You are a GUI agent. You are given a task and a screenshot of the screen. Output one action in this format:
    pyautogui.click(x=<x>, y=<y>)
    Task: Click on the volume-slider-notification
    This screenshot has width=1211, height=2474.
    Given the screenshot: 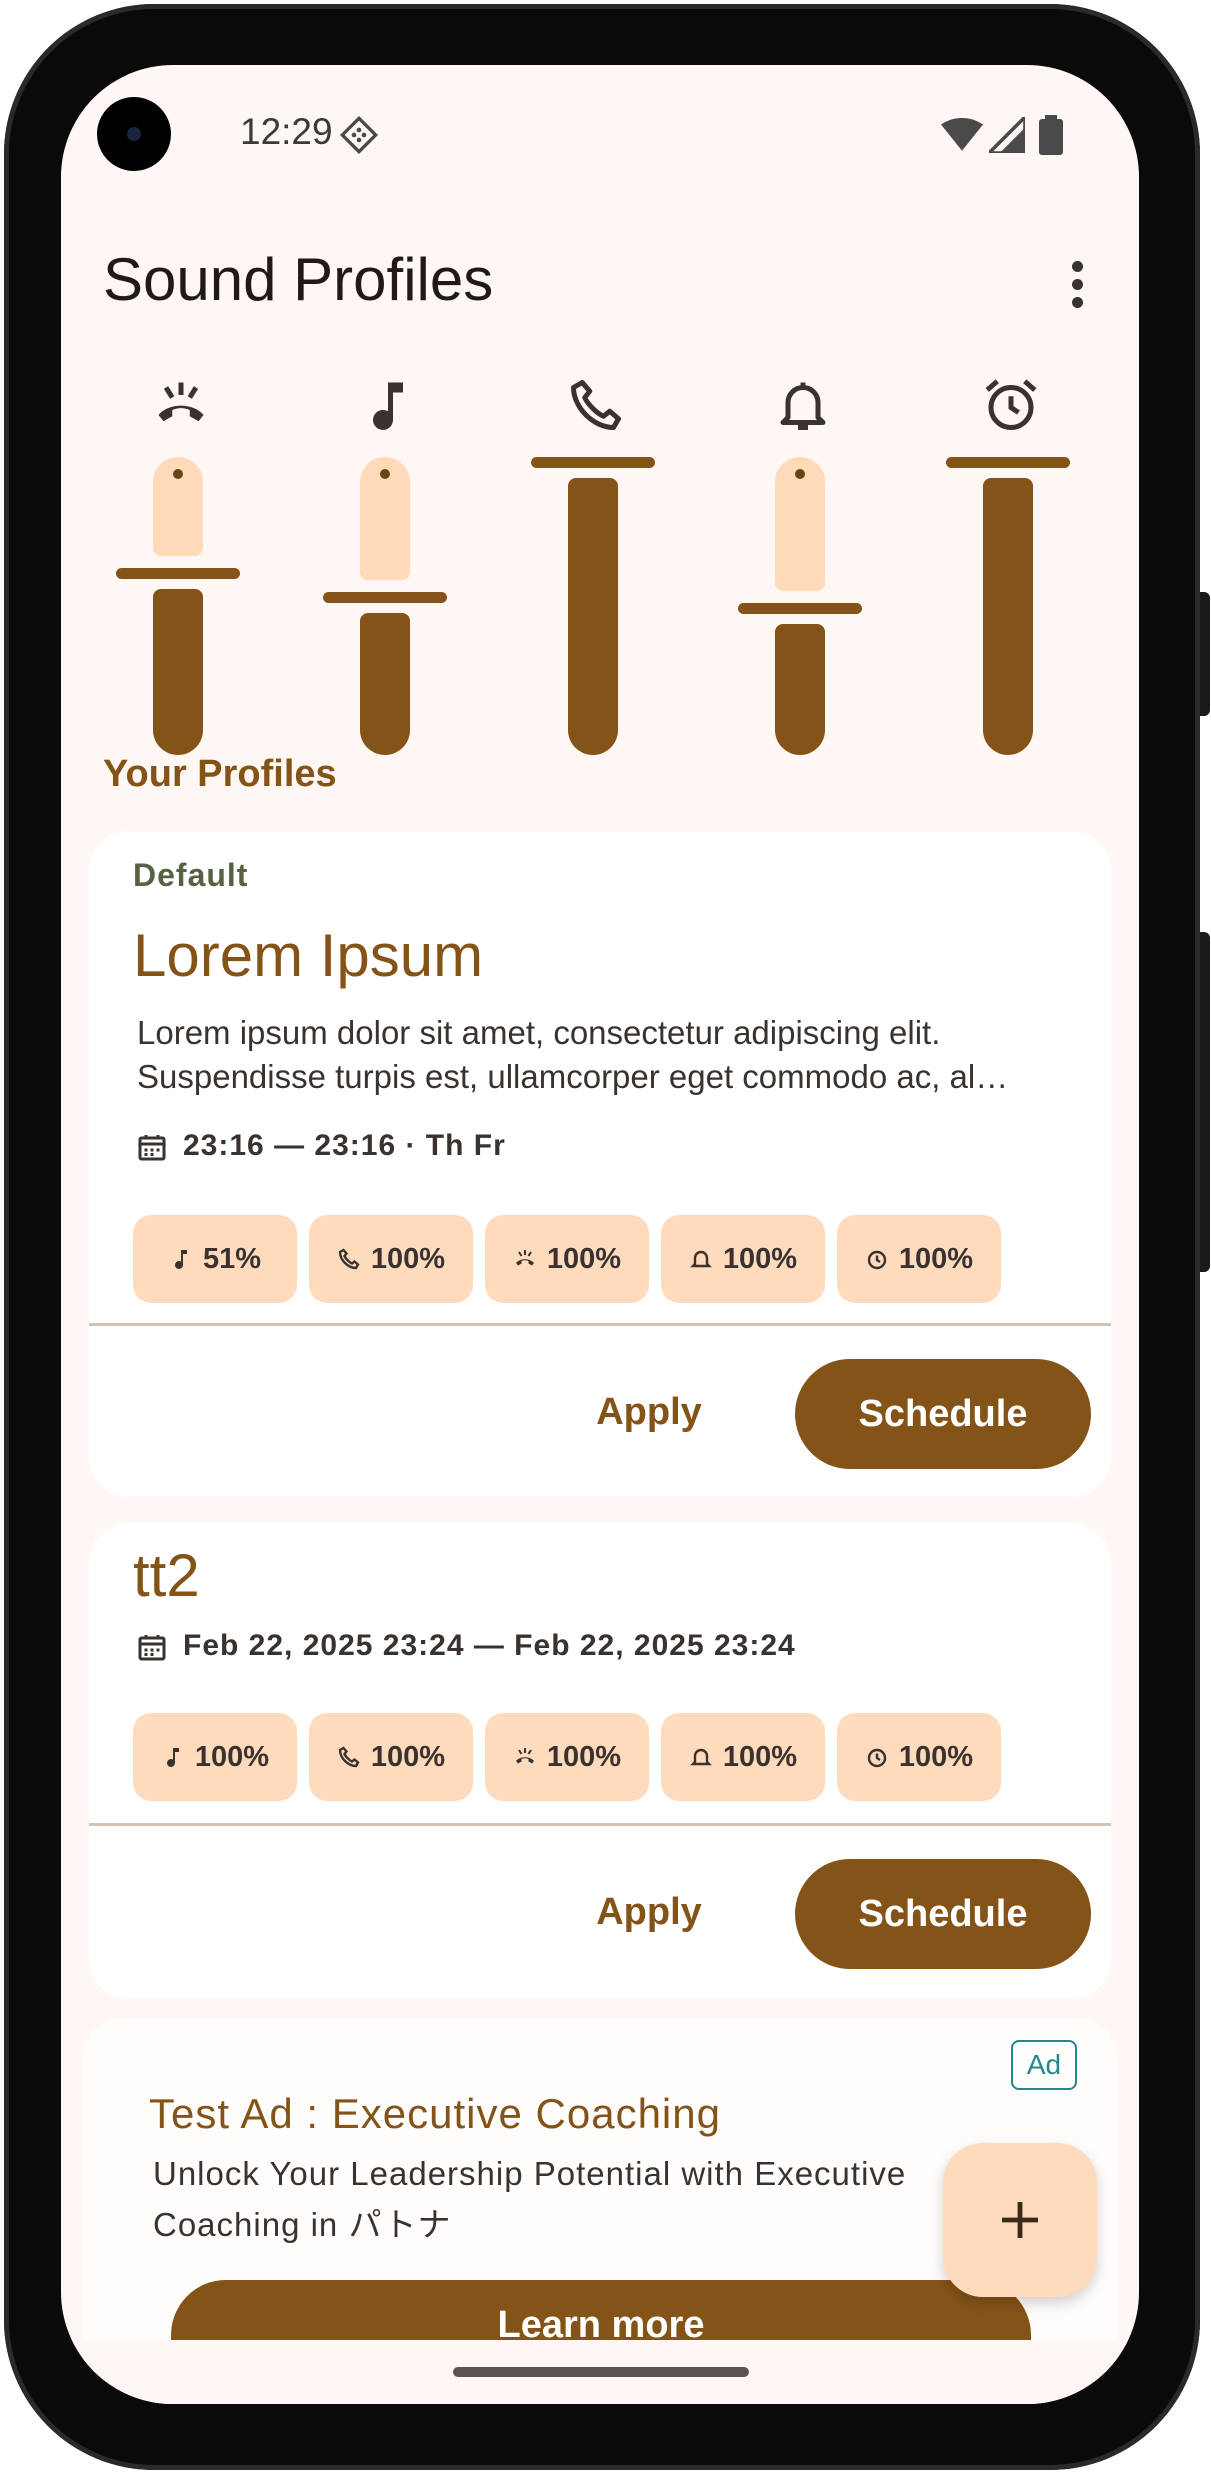 What is the action you would take?
    pyautogui.click(x=803, y=570)
    